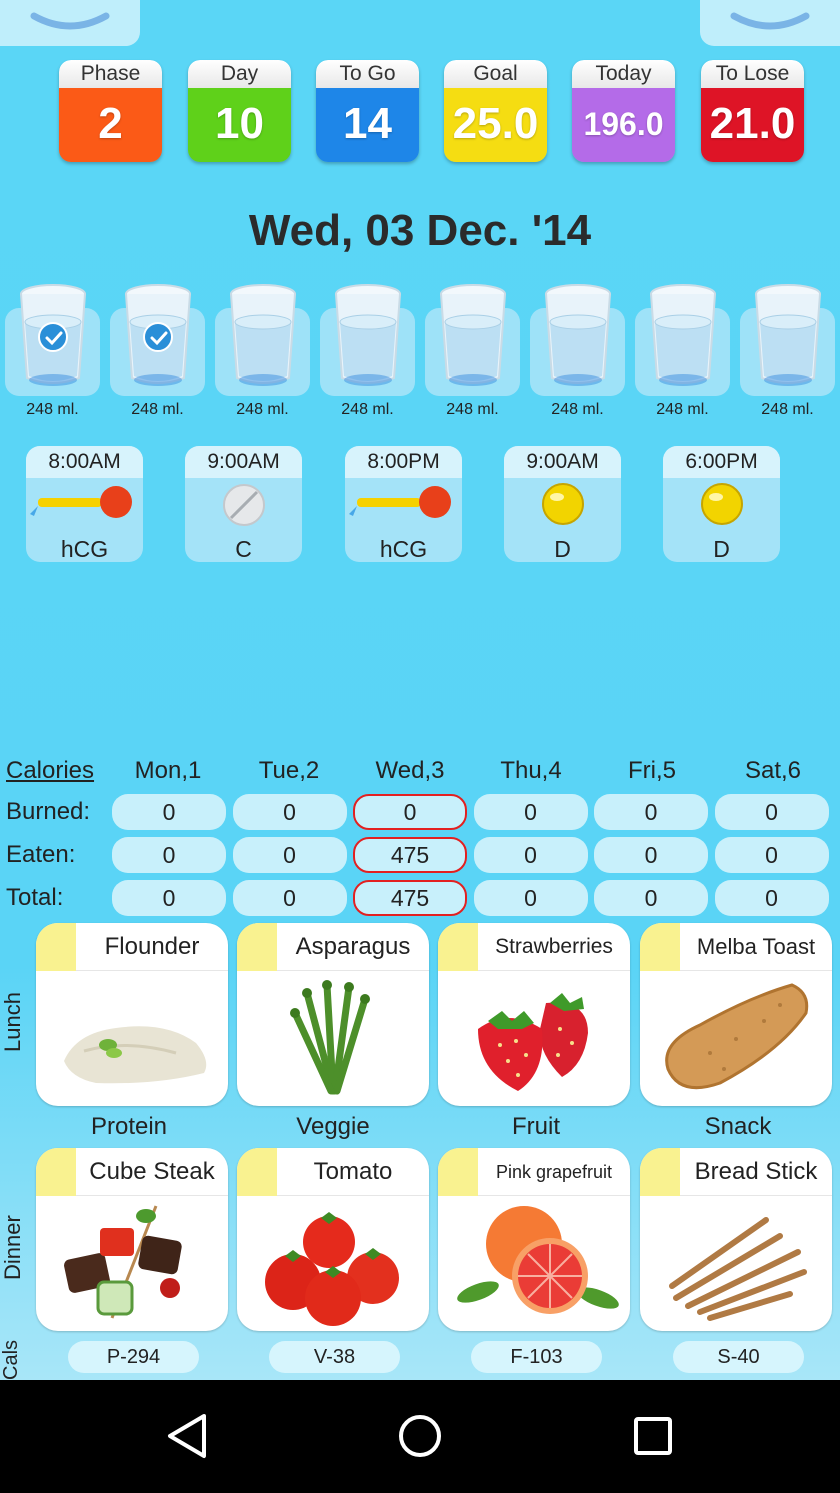  What do you see at coordinates (736, 1014) in the screenshot?
I see `lunch-snack-card: Melba Toast` at bounding box center [736, 1014].